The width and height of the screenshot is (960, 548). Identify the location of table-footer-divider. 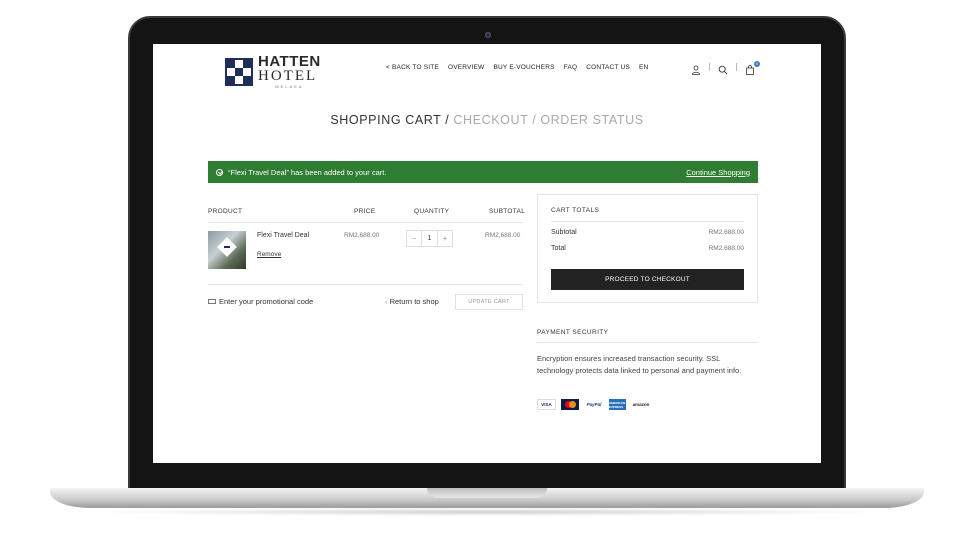
(365, 284).